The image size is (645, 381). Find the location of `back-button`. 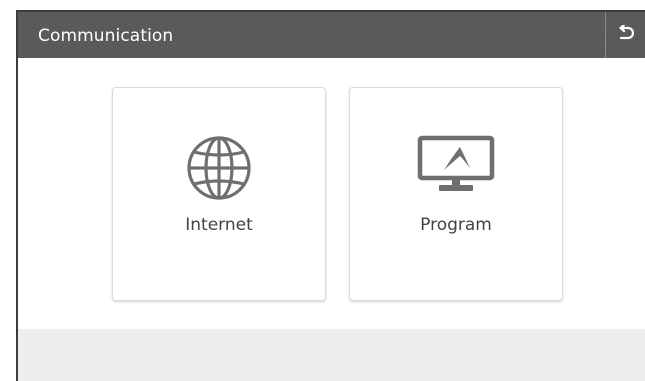

back-button is located at coordinates (625, 35).